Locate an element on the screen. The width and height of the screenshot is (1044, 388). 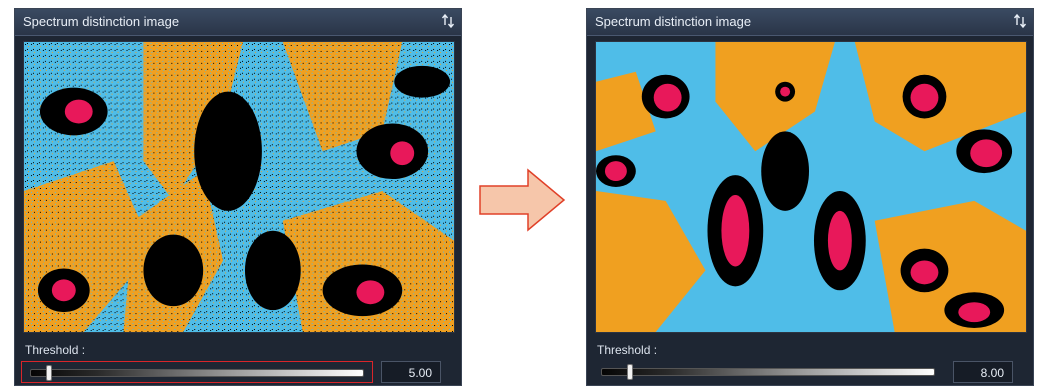
right-slider-thumb is located at coordinates (630, 372).